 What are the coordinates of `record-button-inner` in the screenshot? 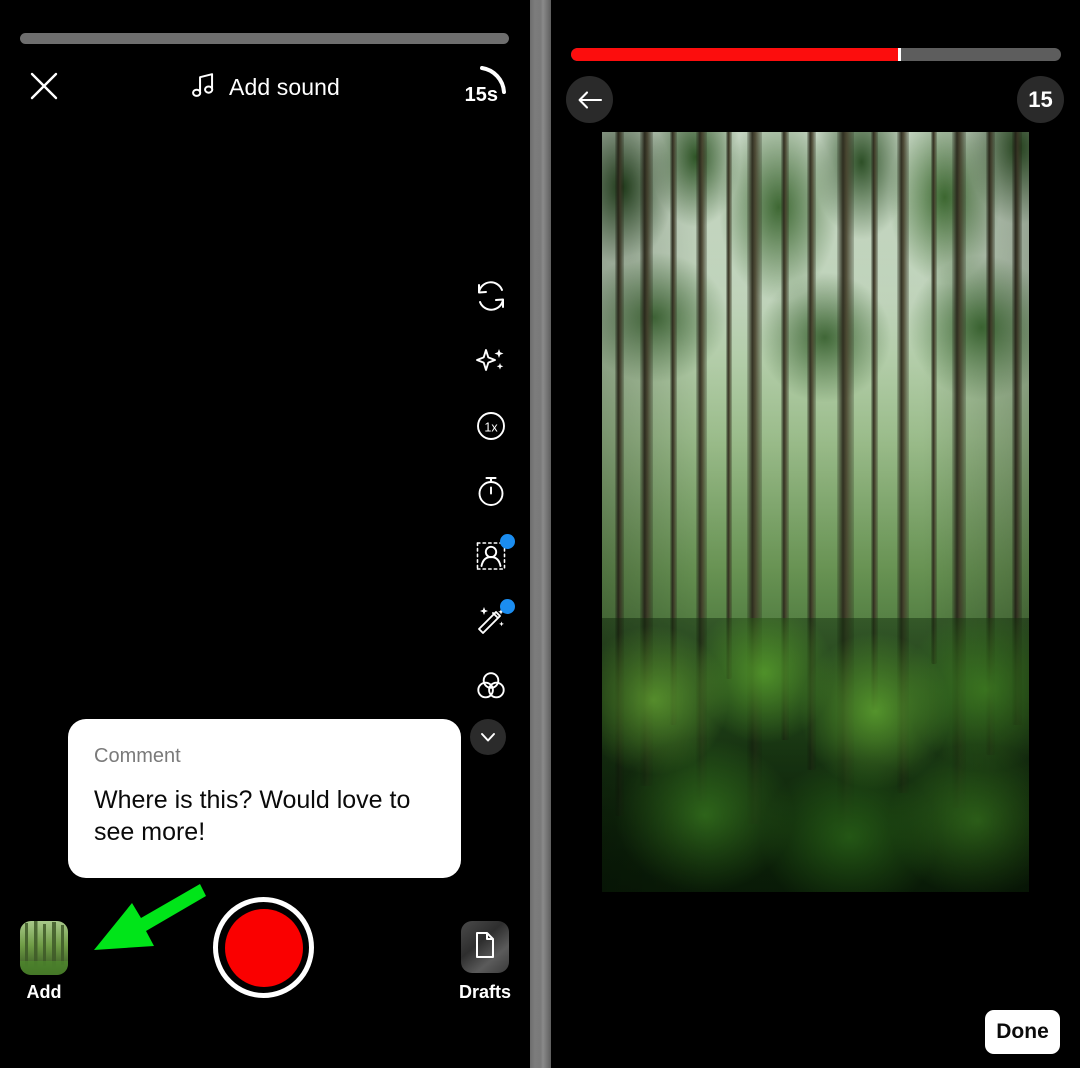 It's located at (263, 947).